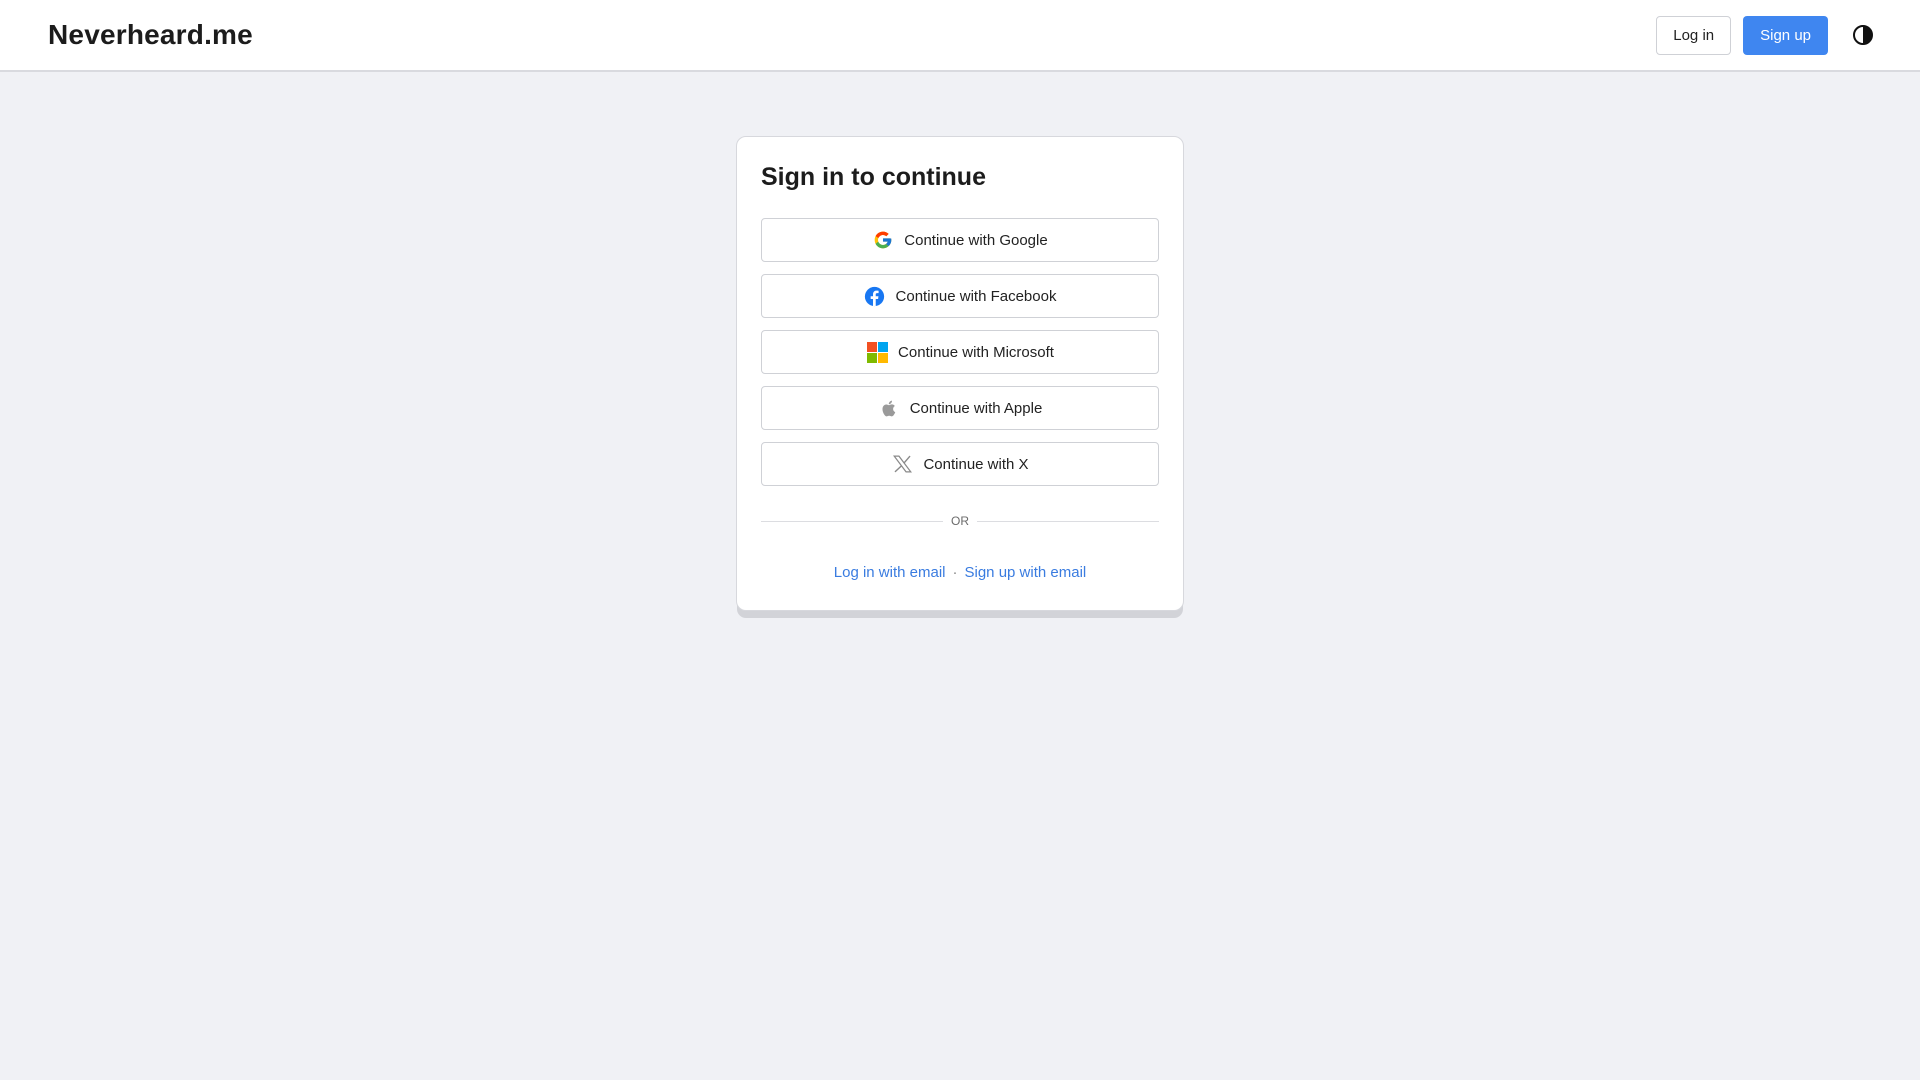 The image size is (1920, 1080). Describe the element at coordinates (852, 521) in the screenshot. I see `divider-line-left` at that location.